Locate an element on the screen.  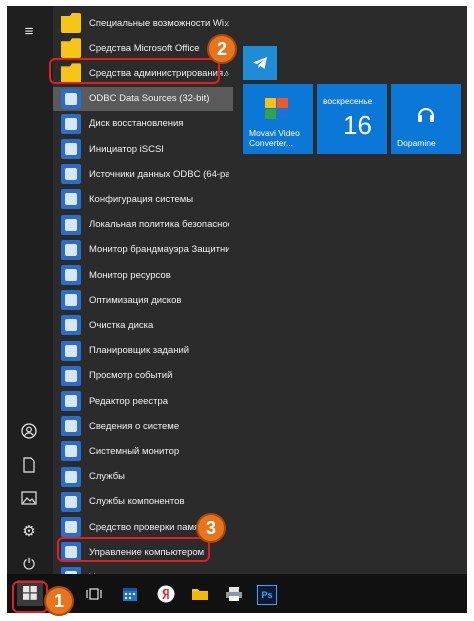
app-list-item: Просмотр событий is located at coordinates (143, 376).